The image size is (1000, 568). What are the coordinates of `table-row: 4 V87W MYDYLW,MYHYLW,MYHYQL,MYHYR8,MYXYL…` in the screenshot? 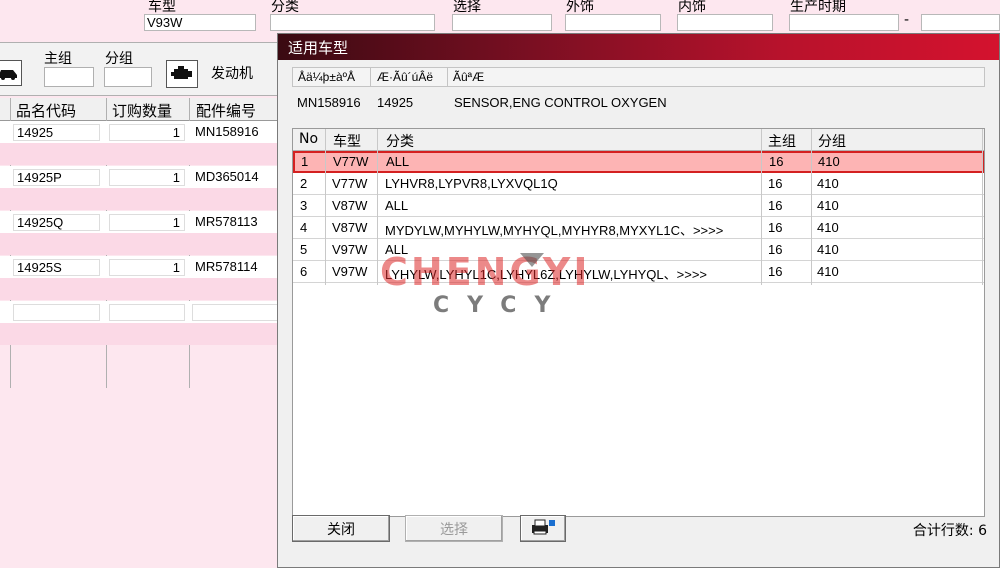 It's located at (638, 228).